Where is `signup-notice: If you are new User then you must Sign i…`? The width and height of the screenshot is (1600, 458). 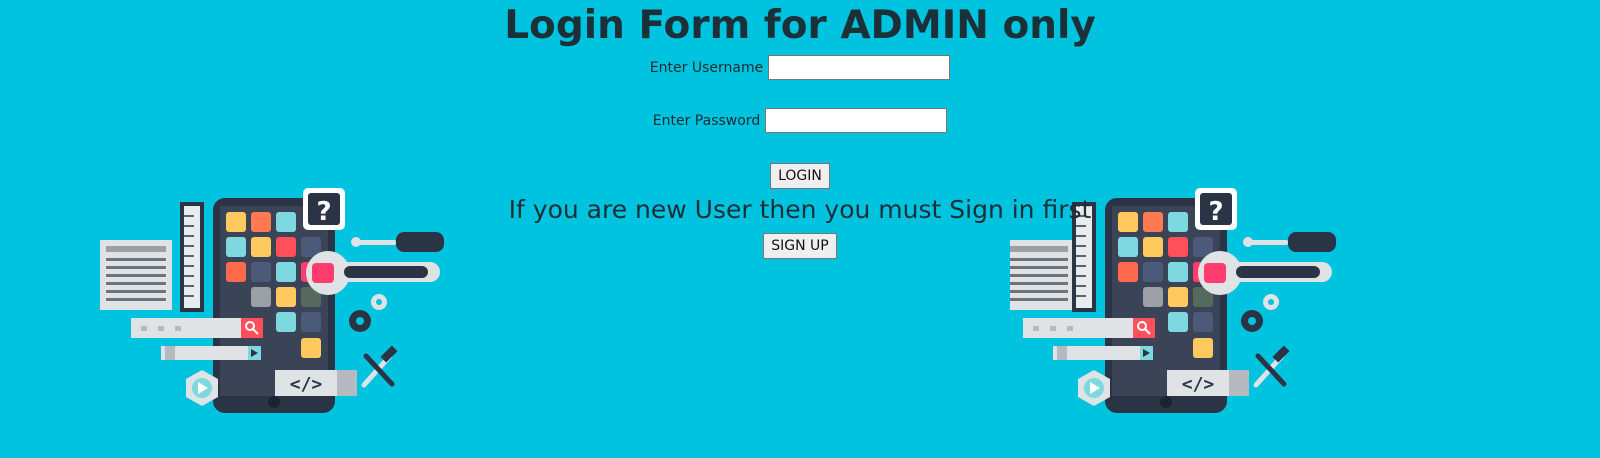 signup-notice: If you are new User then you must Sign i… is located at coordinates (800, 209).